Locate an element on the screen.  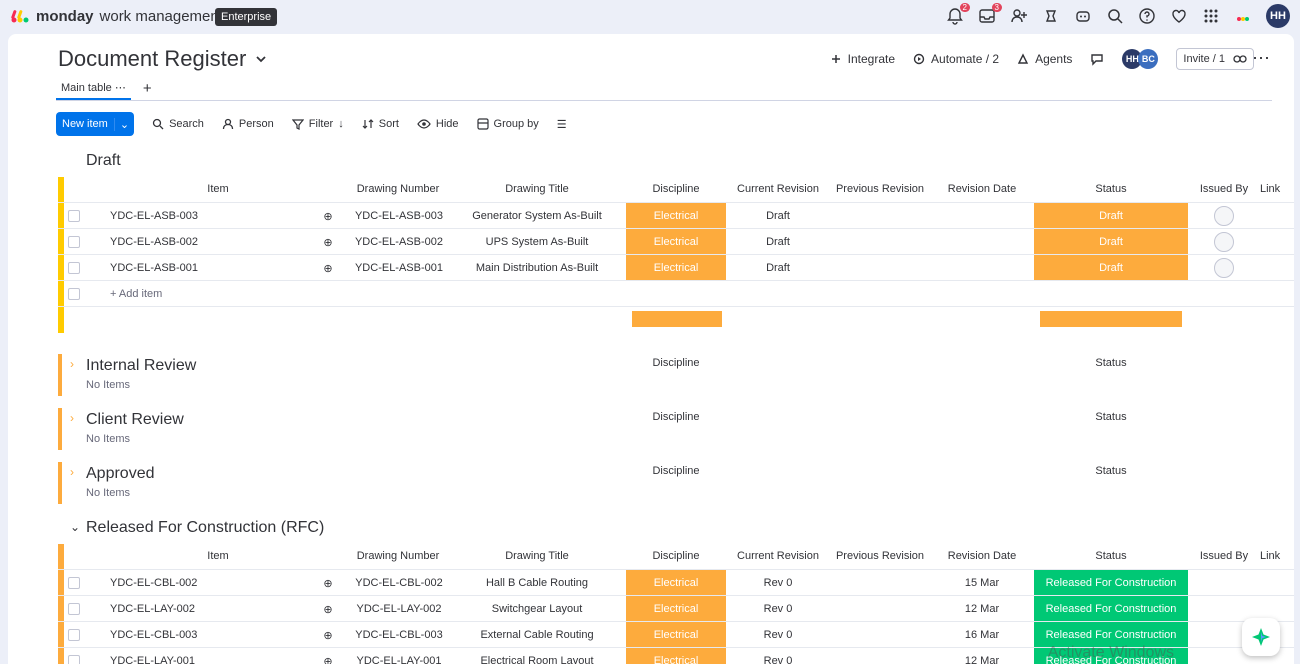
hide-button: Hide is located at coordinates (438, 124).